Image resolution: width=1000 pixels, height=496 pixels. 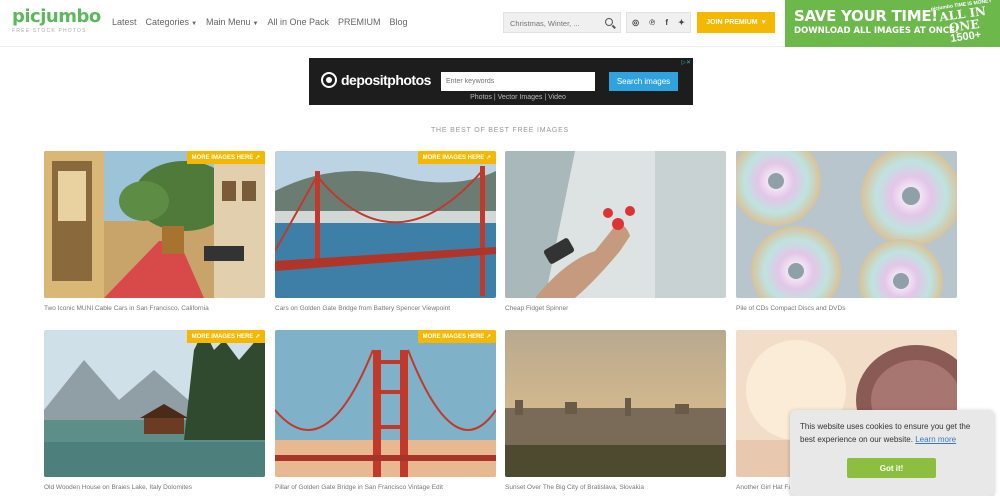 I want to click on promo-badge: picjumbo TIME IS MONEY ALL IN ONE 1500+, so click(x=964, y=23).